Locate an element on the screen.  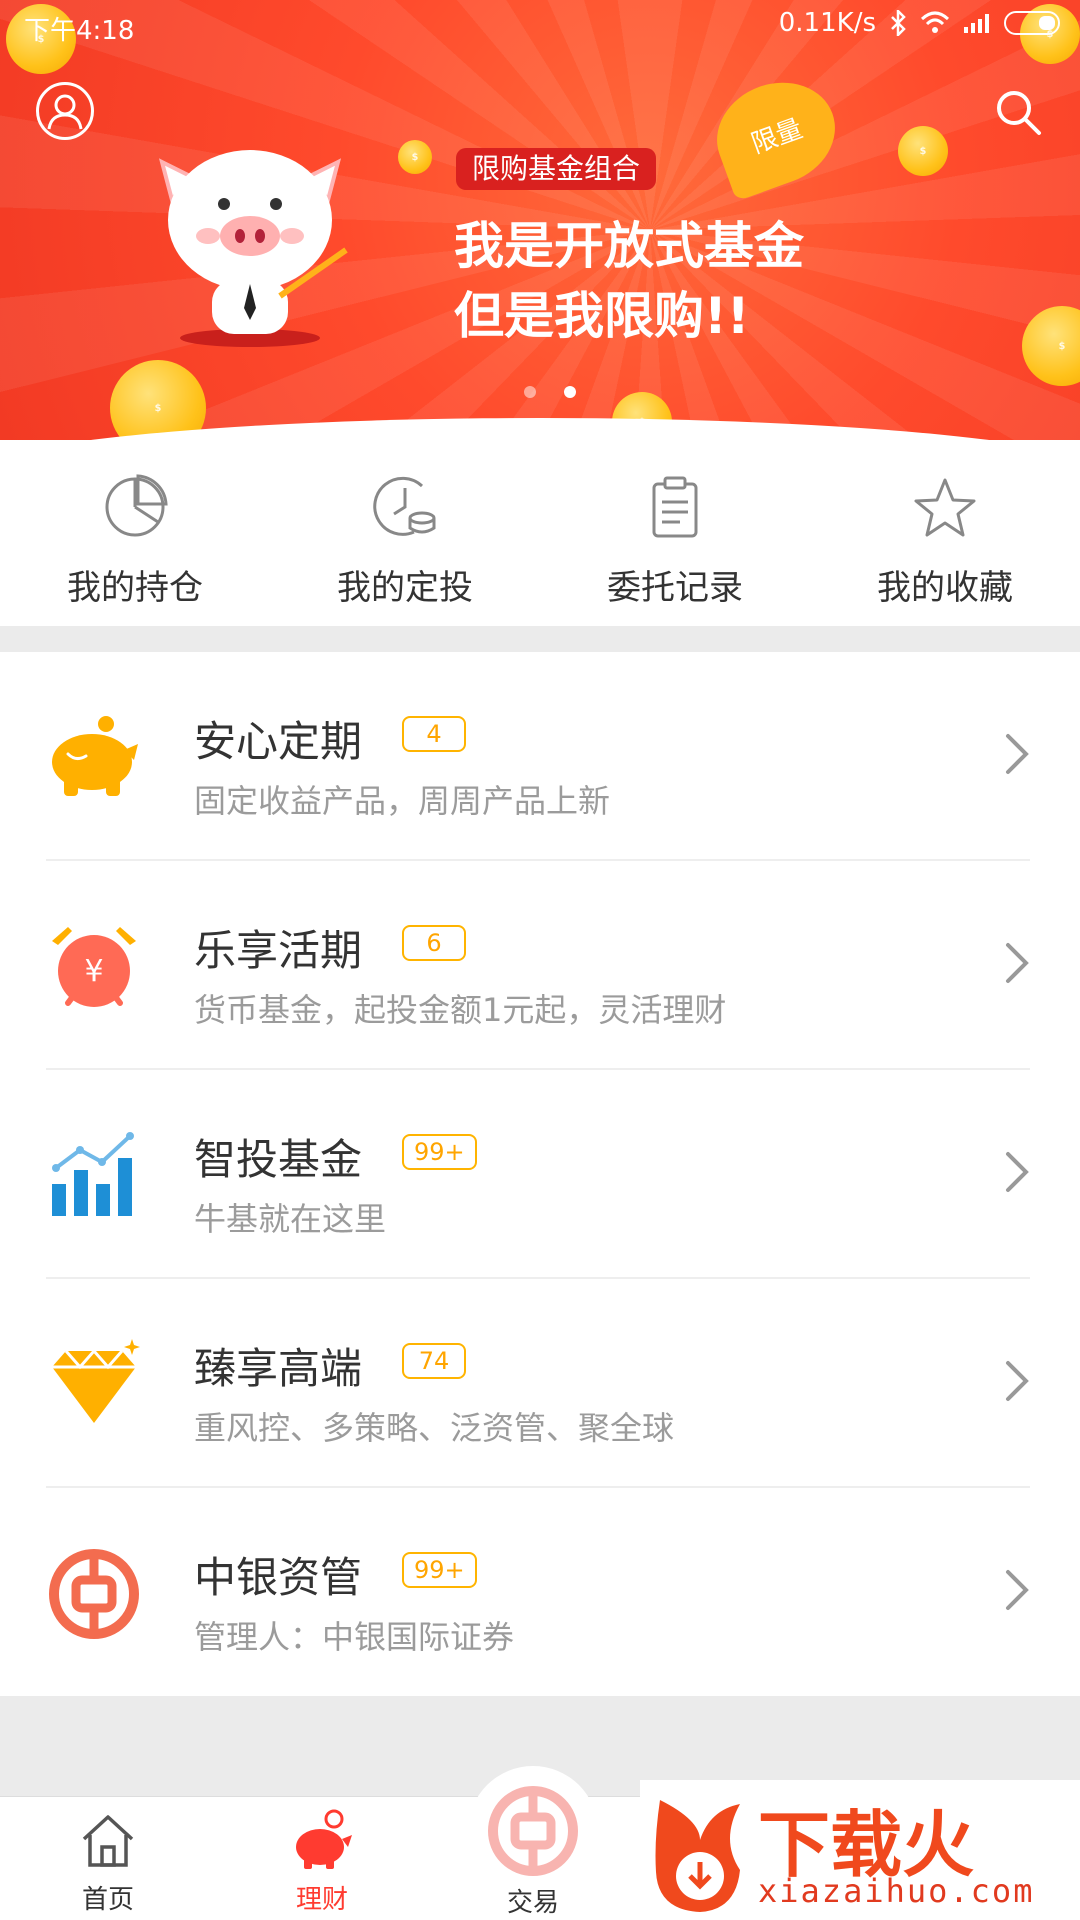
carousel-indicator is located at coordinates (540, 392).